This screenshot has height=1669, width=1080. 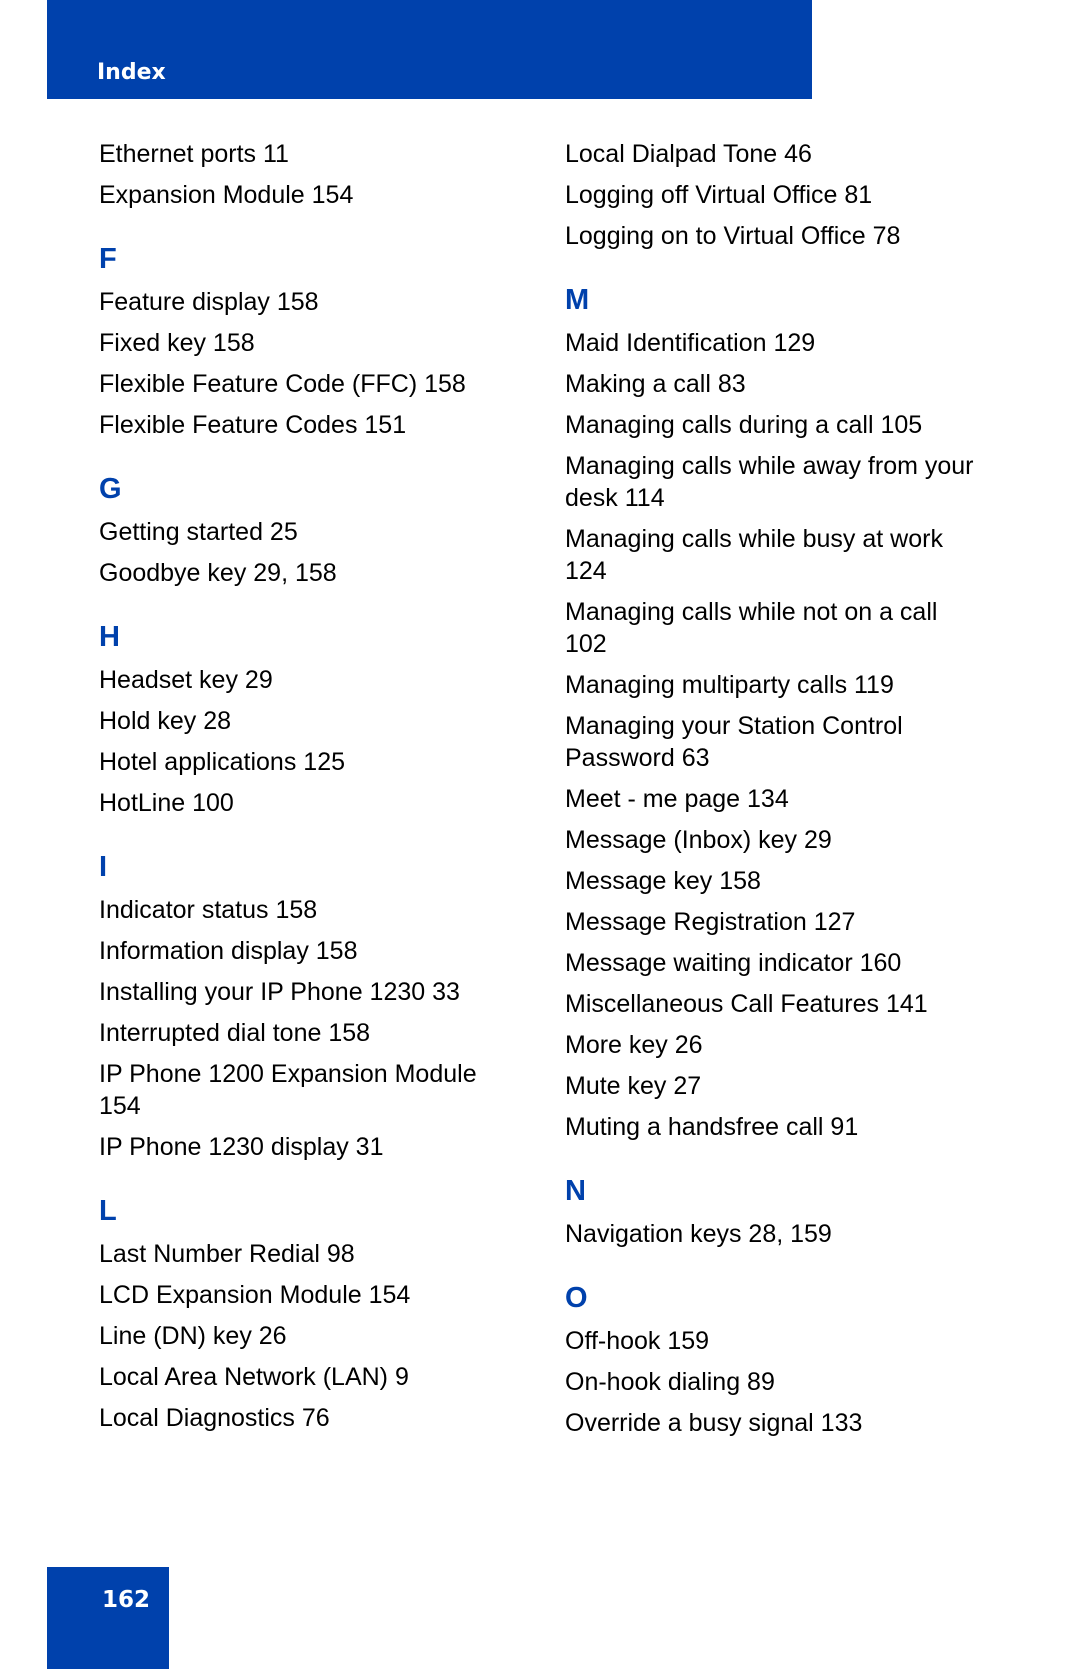 I want to click on index-entry: Installing your IP Phone 1230 33, so click(x=309, y=992).